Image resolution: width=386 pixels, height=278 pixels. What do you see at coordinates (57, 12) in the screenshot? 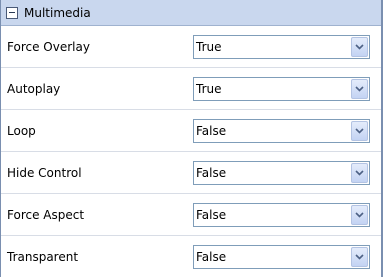
I see `section-title: Multimedia` at bounding box center [57, 12].